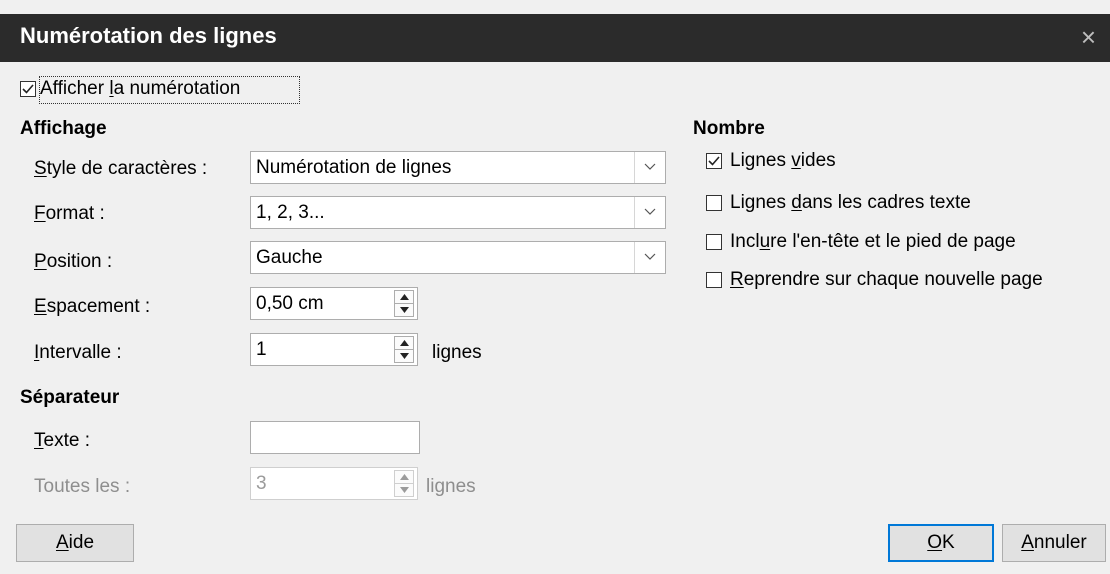  Describe the element at coordinates (404, 349) in the screenshot. I see `interval-spin-buttons` at that location.